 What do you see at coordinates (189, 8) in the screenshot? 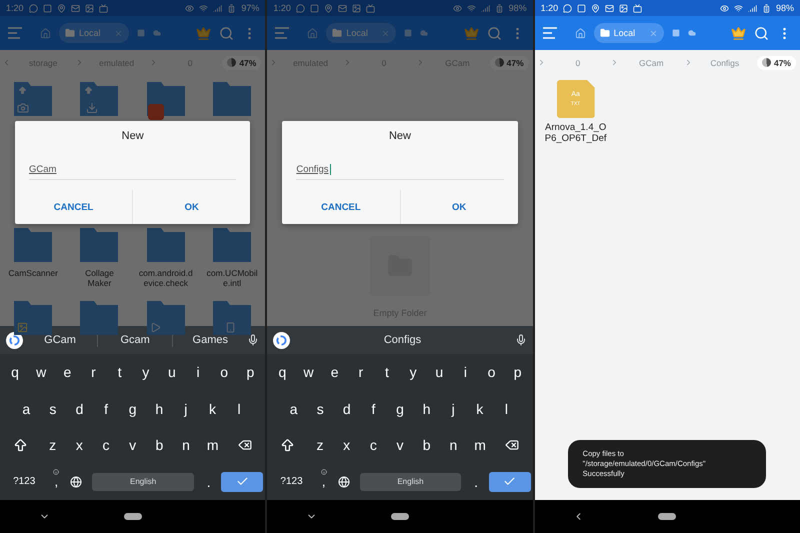
I see `eye-icon` at bounding box center [189, 8].